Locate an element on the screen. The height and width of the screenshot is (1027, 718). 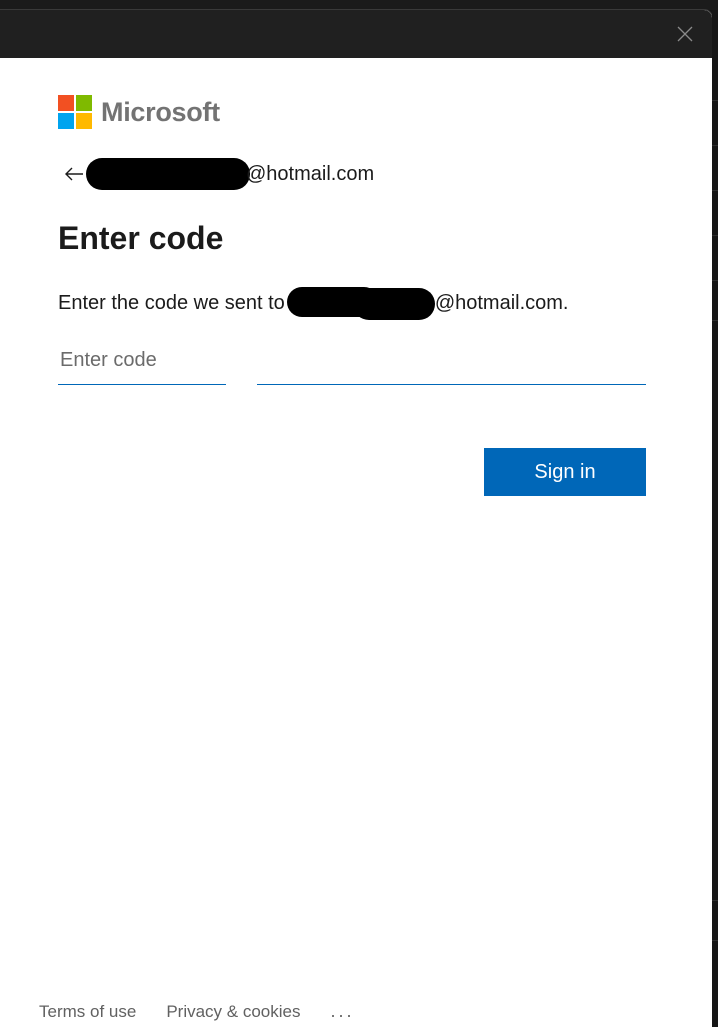
microsoft-logo: Microsoft is located at coordinates (139, 112).